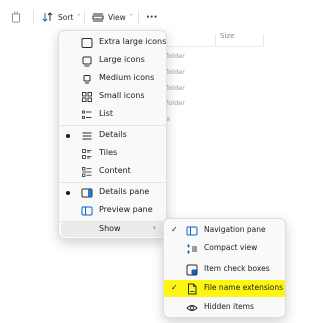  I want to click on menu-item-label: Tiles, so click(108, 152).